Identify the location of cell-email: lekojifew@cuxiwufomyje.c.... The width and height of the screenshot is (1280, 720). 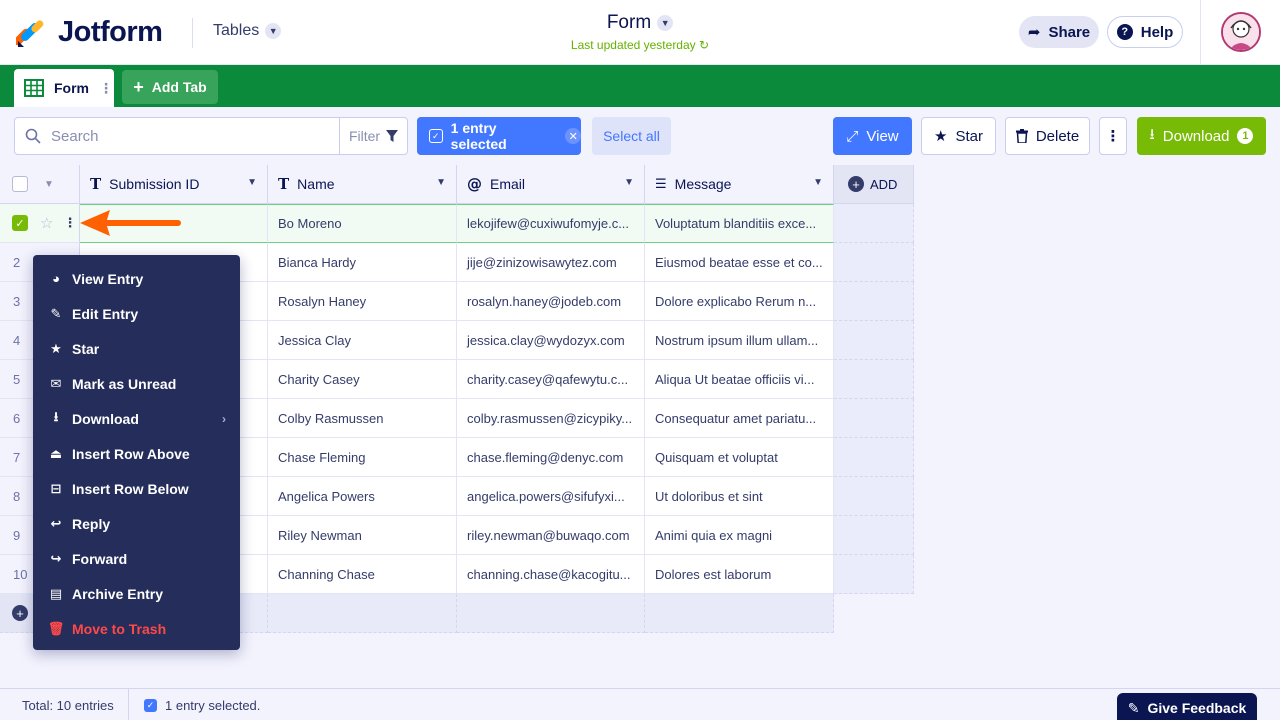
(551, 223).